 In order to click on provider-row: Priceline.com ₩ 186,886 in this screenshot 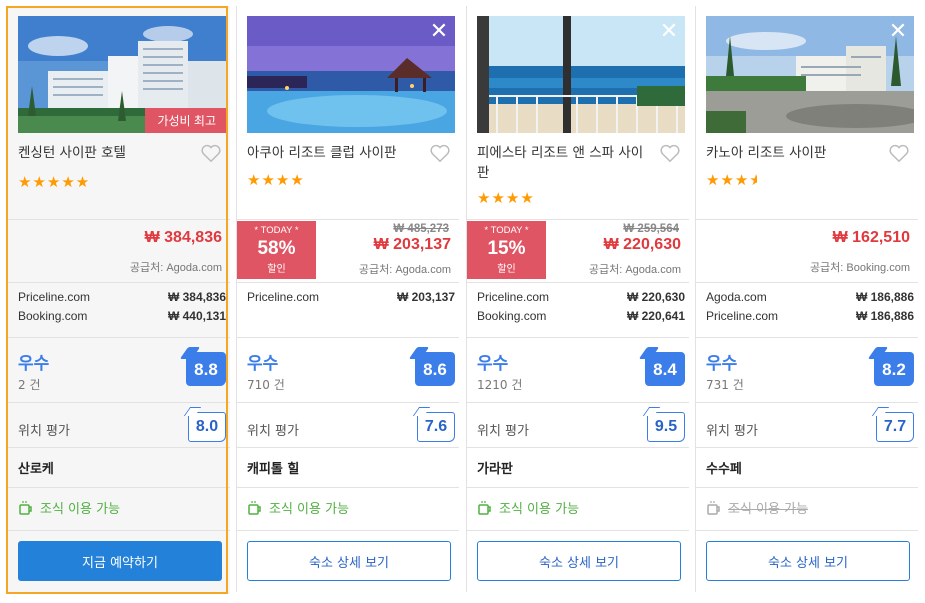, I will do `click(810, 318)`.